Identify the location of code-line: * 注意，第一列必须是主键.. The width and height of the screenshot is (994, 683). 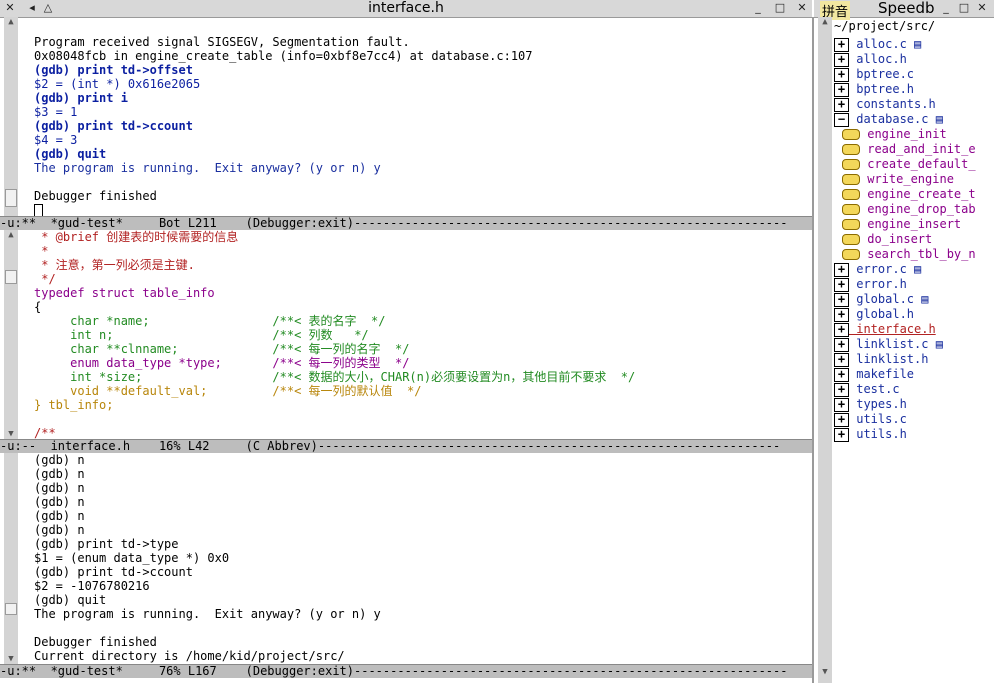
(114, 265).